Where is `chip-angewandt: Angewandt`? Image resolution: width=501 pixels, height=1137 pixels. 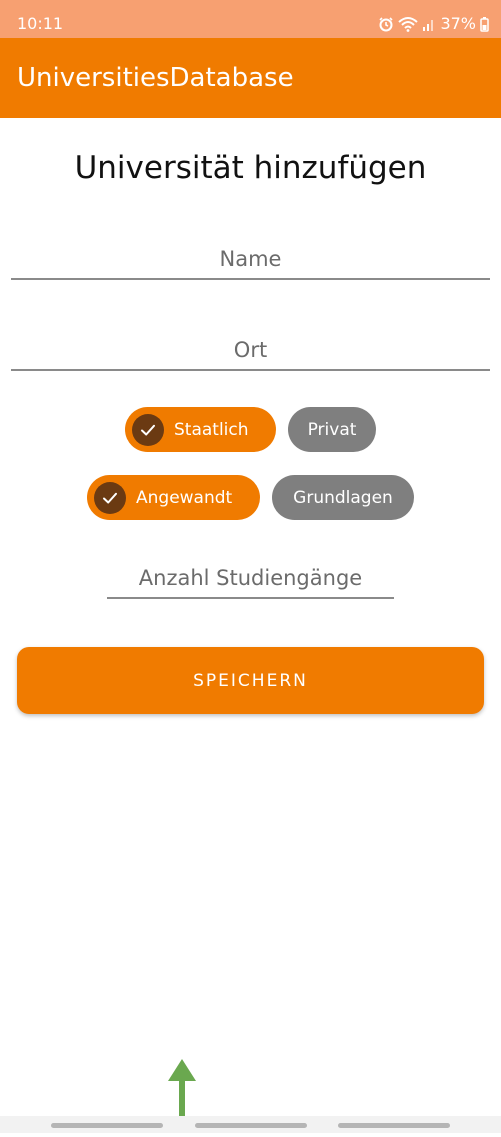
chip-angewandt: Angewandt is located at coordinates (173, 497).